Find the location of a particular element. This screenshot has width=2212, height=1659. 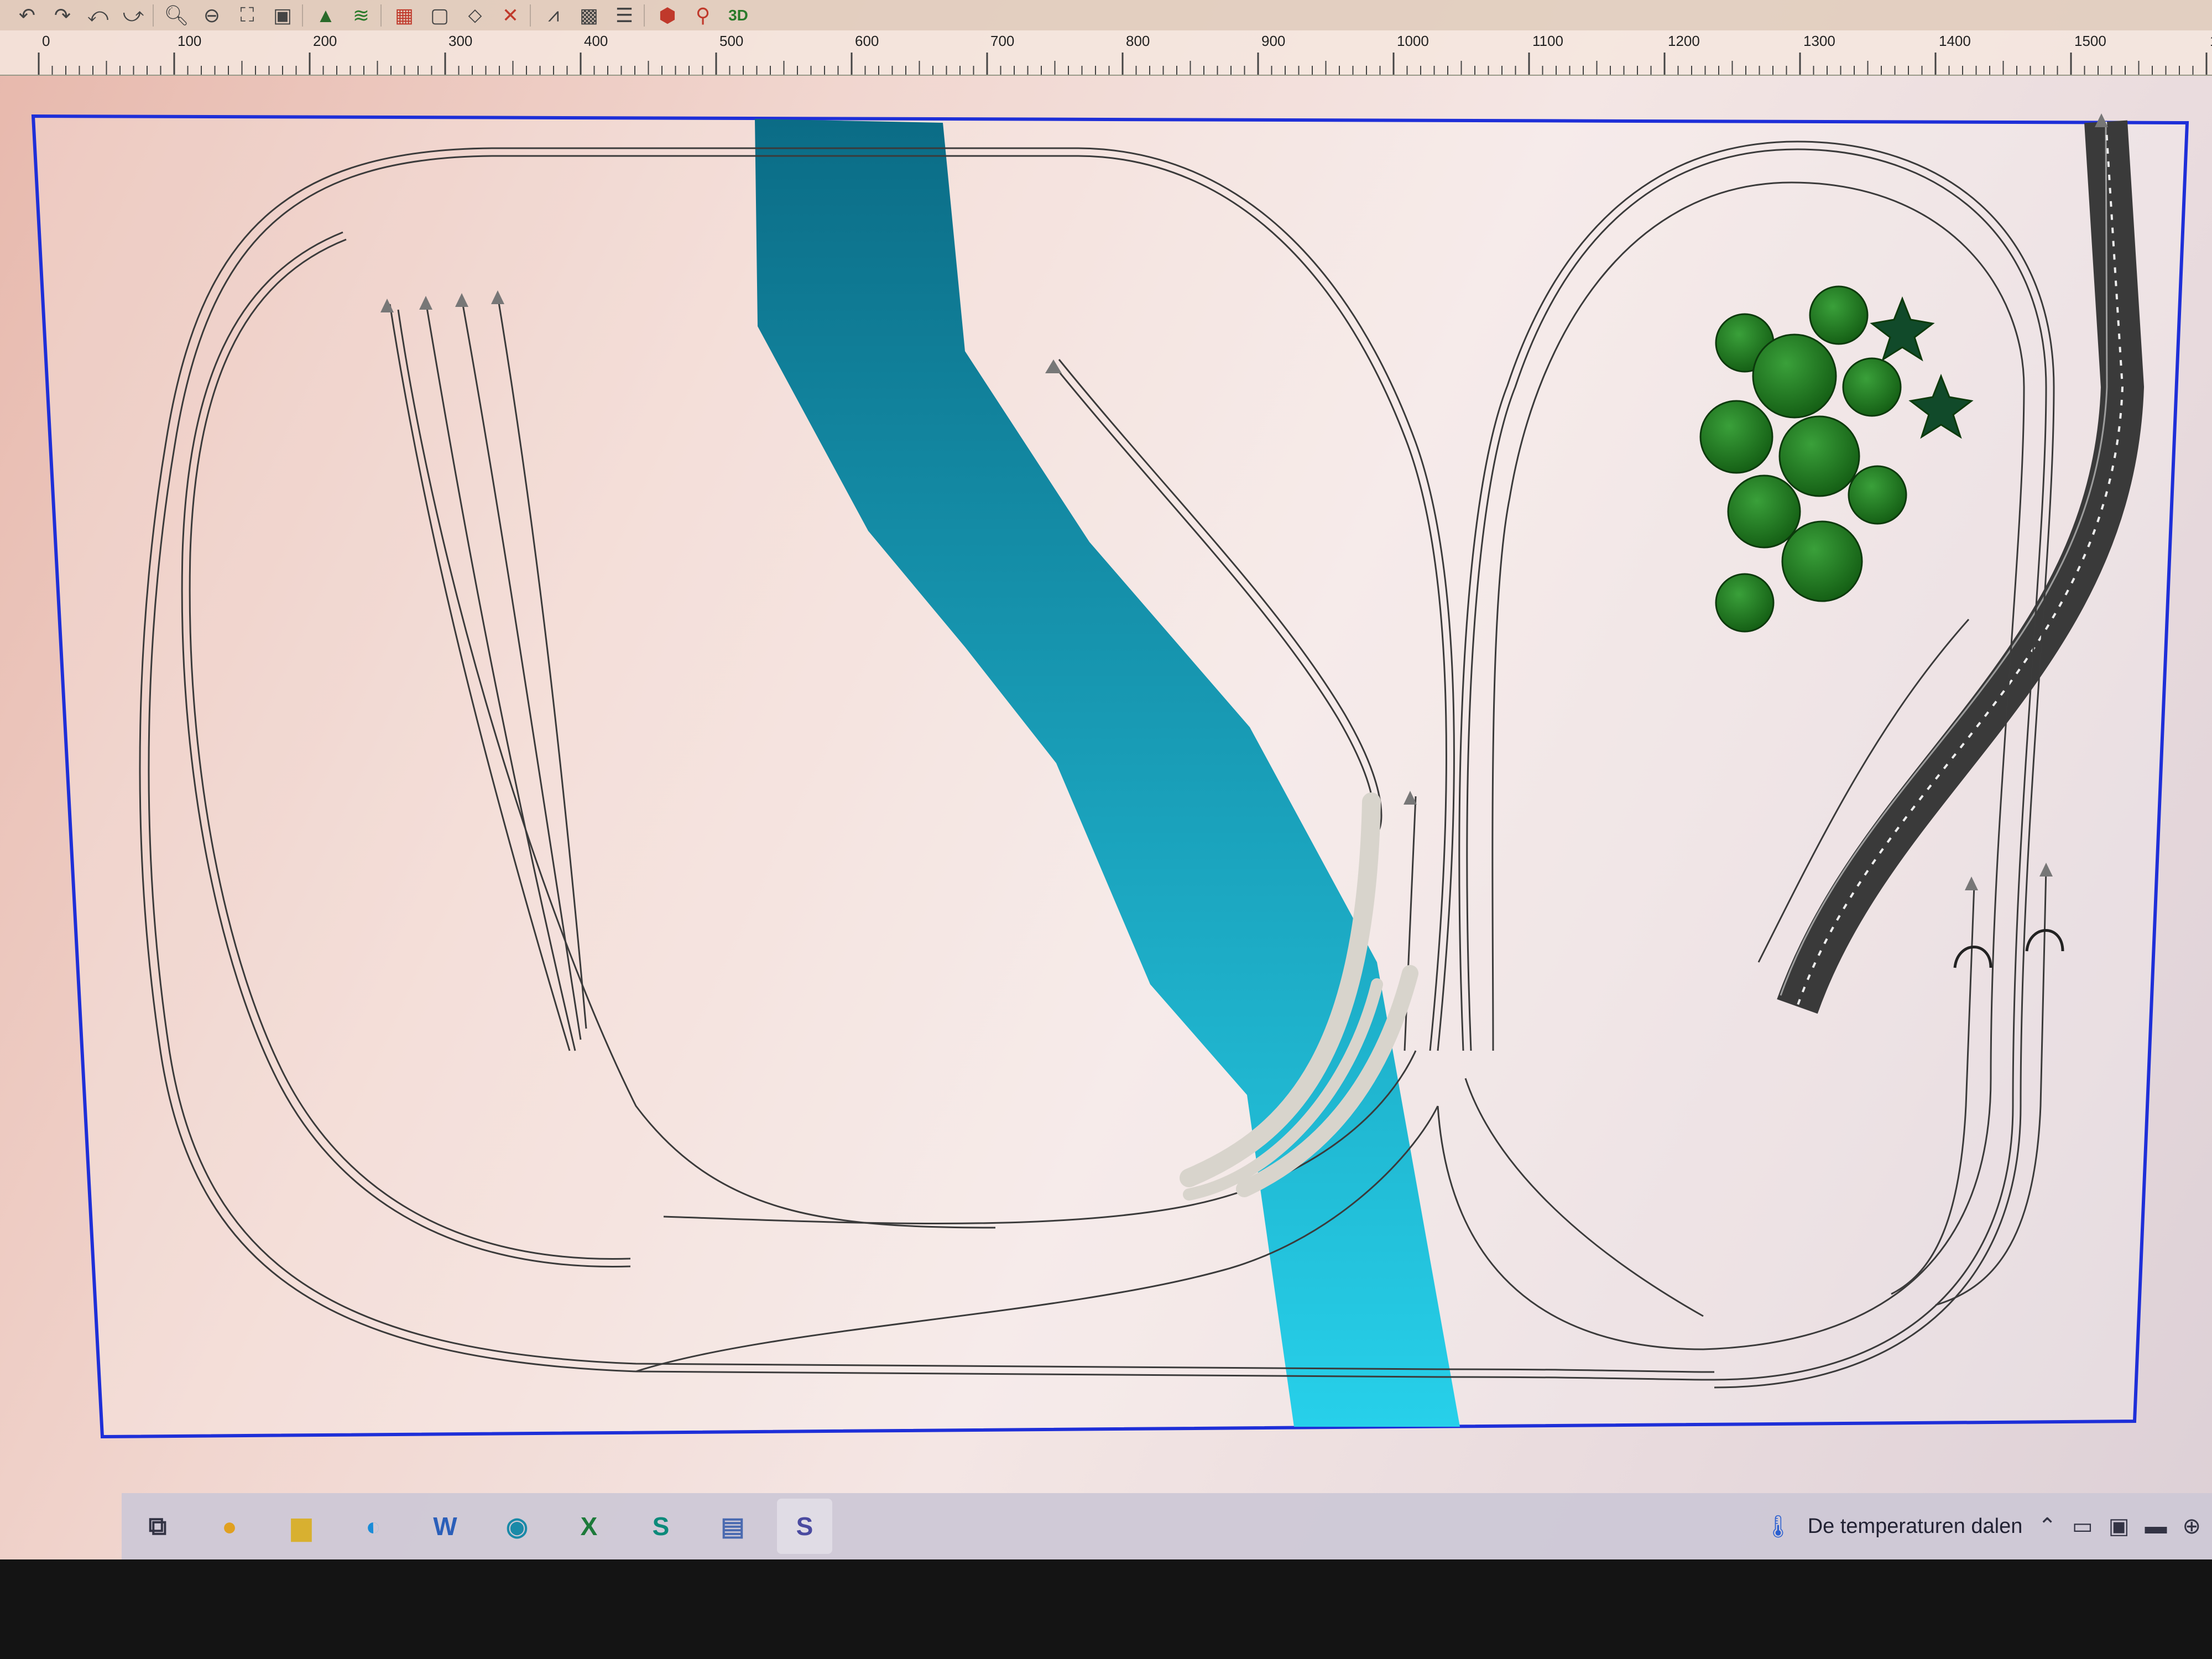

ruler-label: 1400 is located at coordinates (1955, 41).